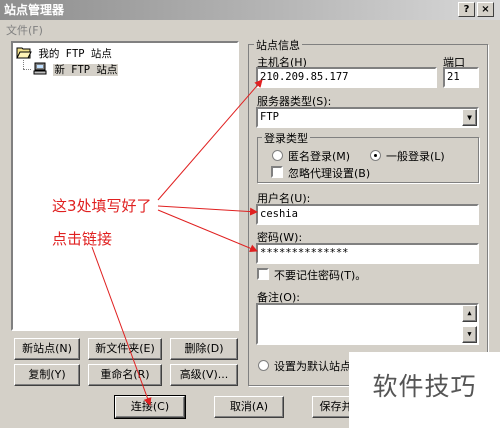 Image resolution: width=500 pixels, height=428 pixels. Describe the element at coordinates (250, 10) in the screenshot. I see `title-bar: 站点管理器 ? ×` at that location.